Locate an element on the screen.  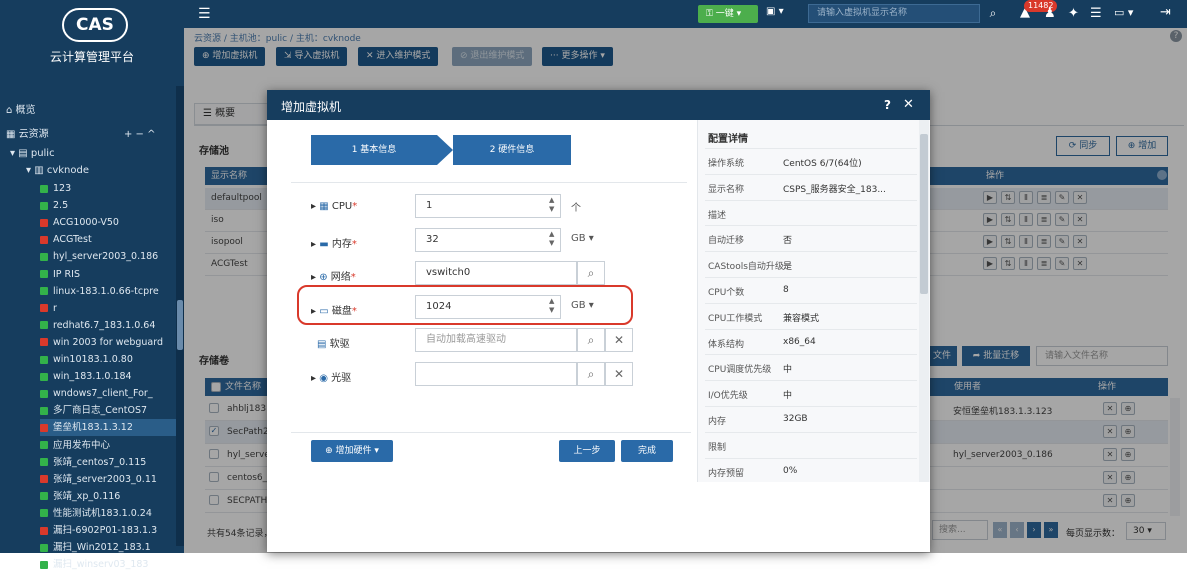
key-icon: ⚿ is located at coordinates (711, 14).